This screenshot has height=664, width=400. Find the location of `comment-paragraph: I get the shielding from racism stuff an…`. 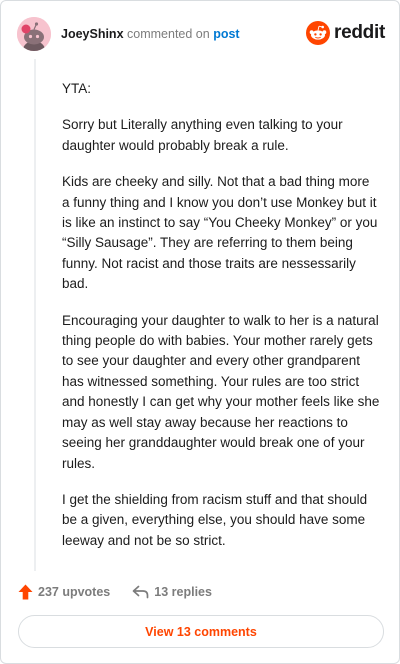

comment-paragraph: I get the shielding from racism stuff an… is located at coordinates (215, 519).